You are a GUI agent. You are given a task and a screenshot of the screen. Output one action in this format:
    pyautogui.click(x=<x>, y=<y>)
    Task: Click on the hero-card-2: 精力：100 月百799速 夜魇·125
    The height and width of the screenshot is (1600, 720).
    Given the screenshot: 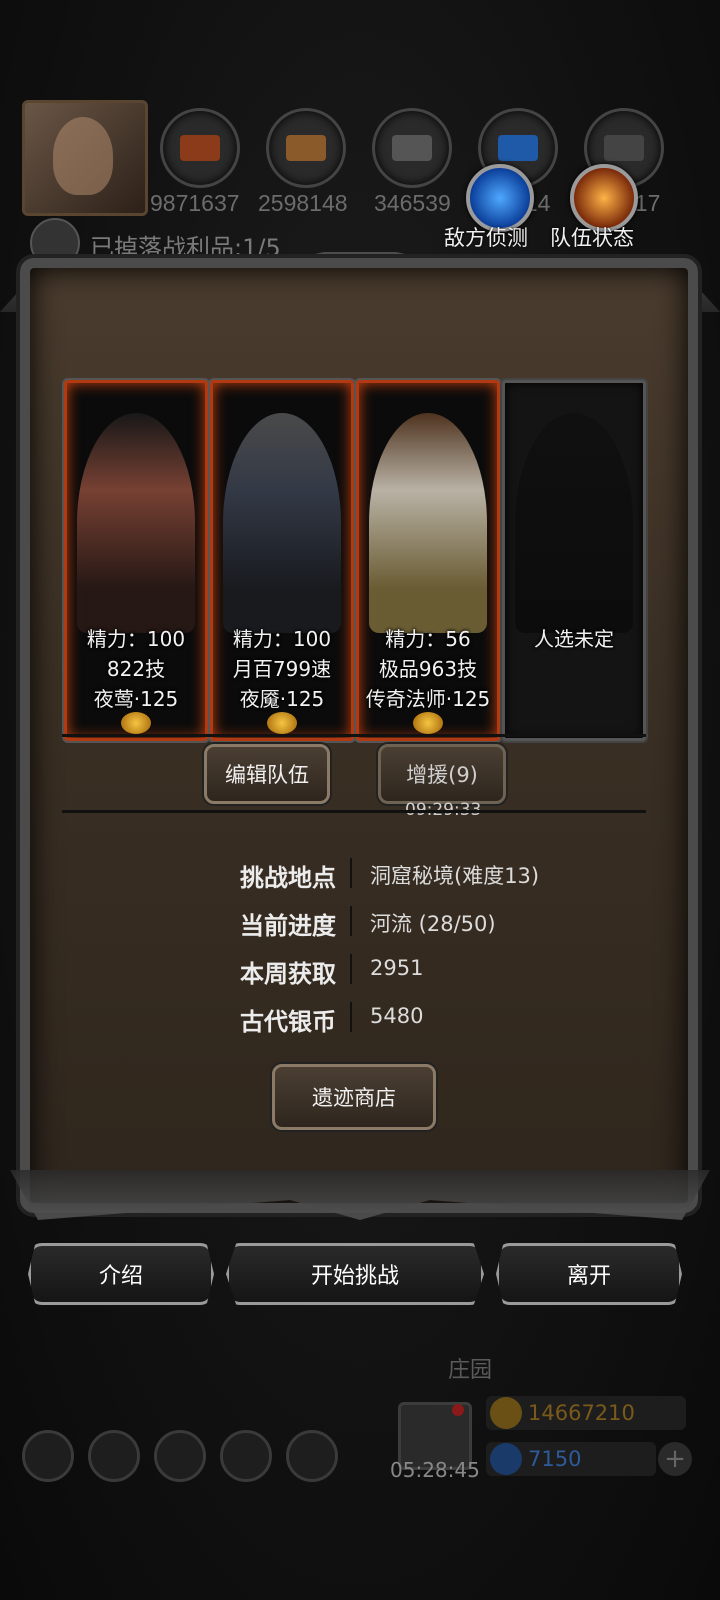 What is the action you would take?
    pyautogui.click(x=282, y=560)
    